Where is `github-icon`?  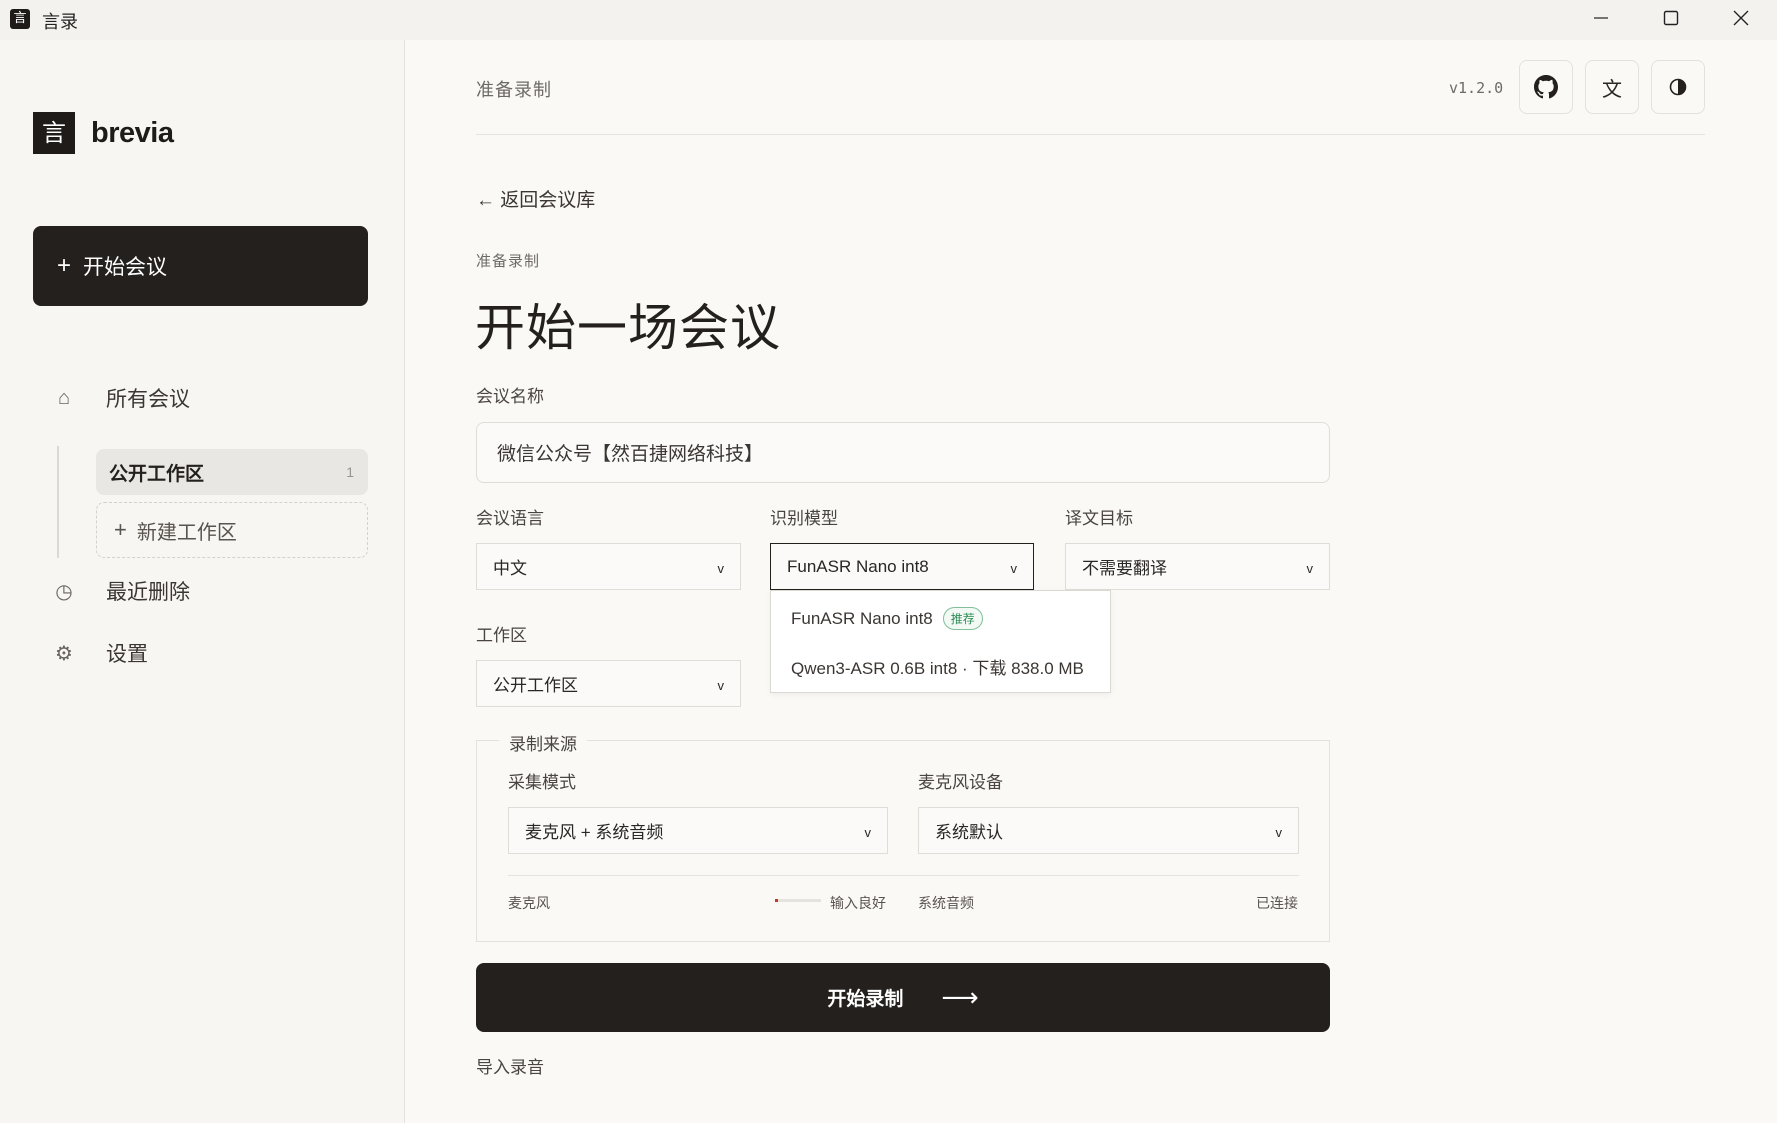
github-icon is located at coordinates (1546, 87).